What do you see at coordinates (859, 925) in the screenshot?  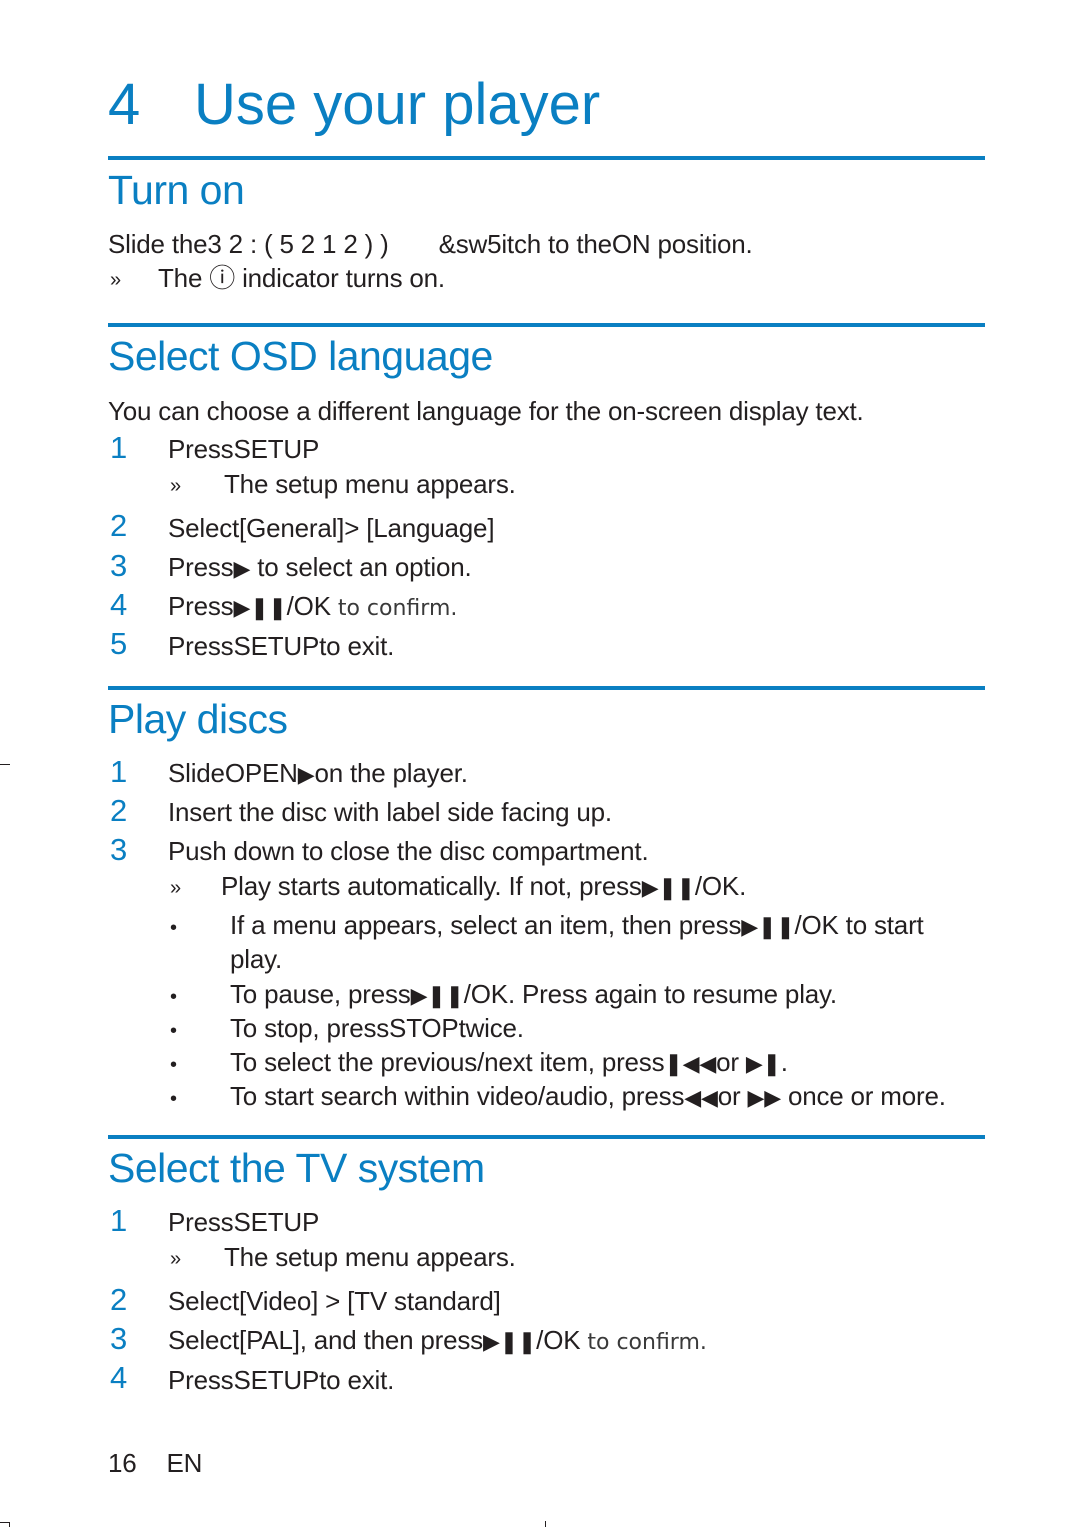 I see `text: /OK to start` at bounding box center [859, 925].